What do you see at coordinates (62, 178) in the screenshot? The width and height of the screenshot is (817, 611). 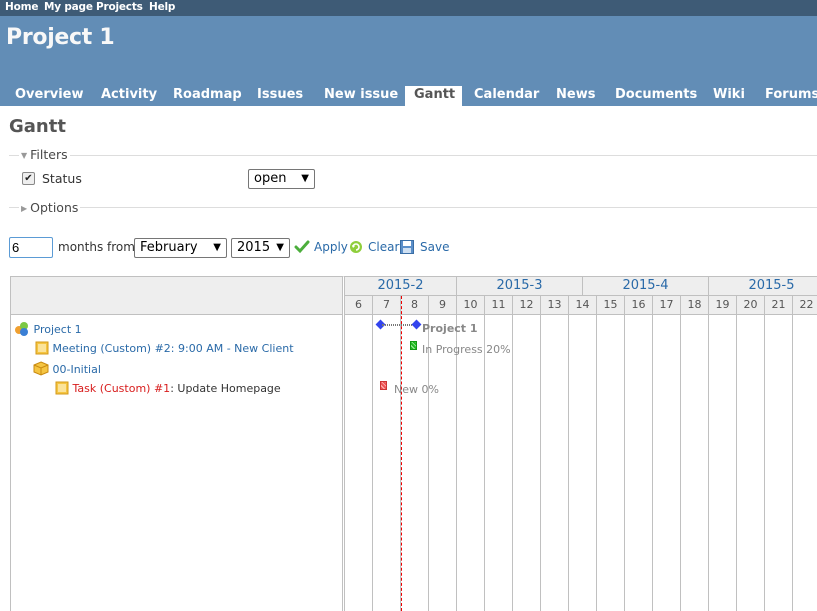 I see `status-filter-label: Status` at bounding box center [62, 178].